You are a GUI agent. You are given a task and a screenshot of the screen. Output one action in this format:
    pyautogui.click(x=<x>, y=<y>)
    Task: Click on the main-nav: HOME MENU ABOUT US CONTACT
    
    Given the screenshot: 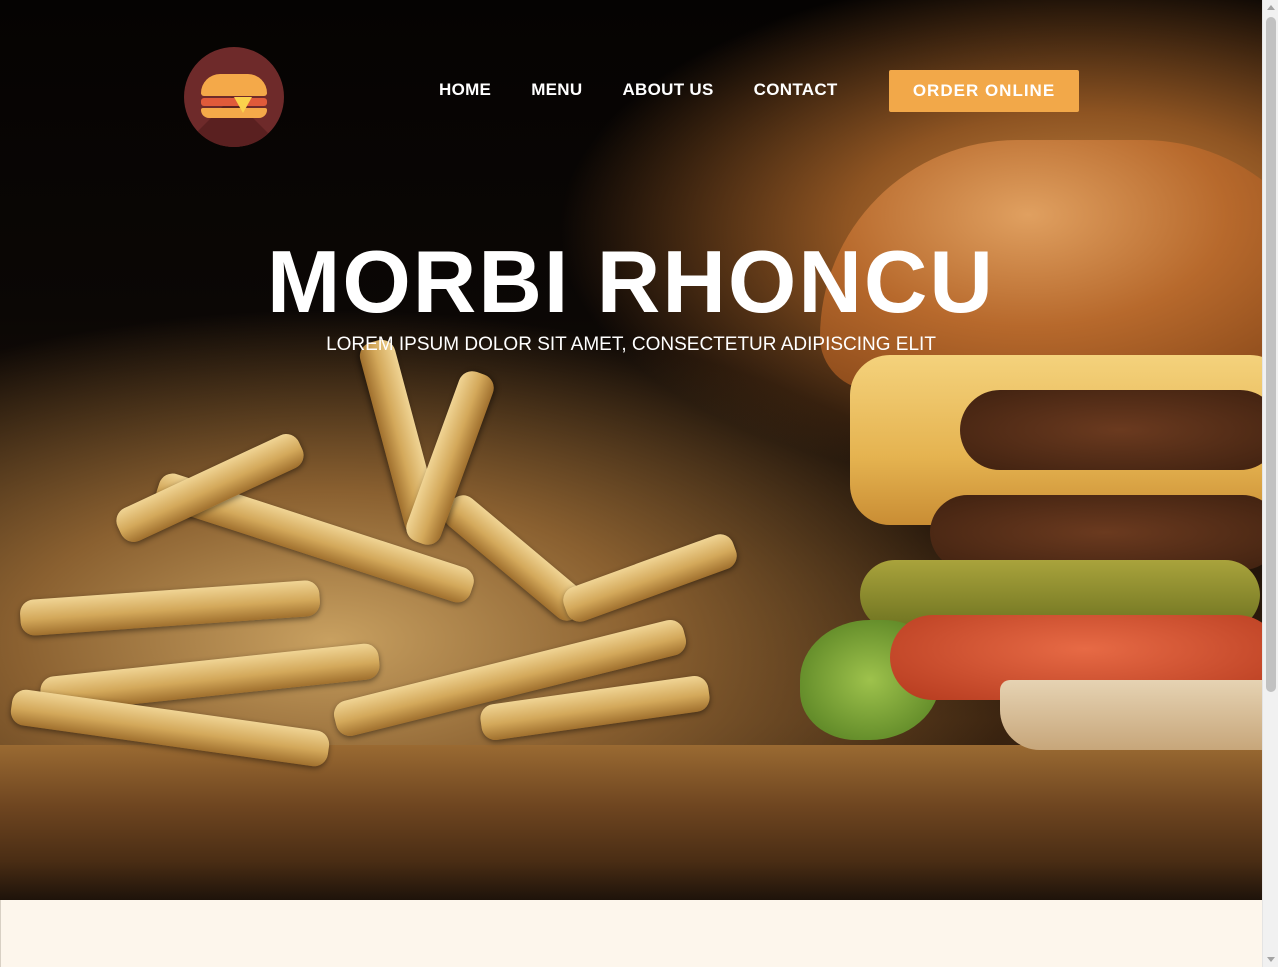 What is the action you would take?
    pyautogui.click(x=658, y=90)
    